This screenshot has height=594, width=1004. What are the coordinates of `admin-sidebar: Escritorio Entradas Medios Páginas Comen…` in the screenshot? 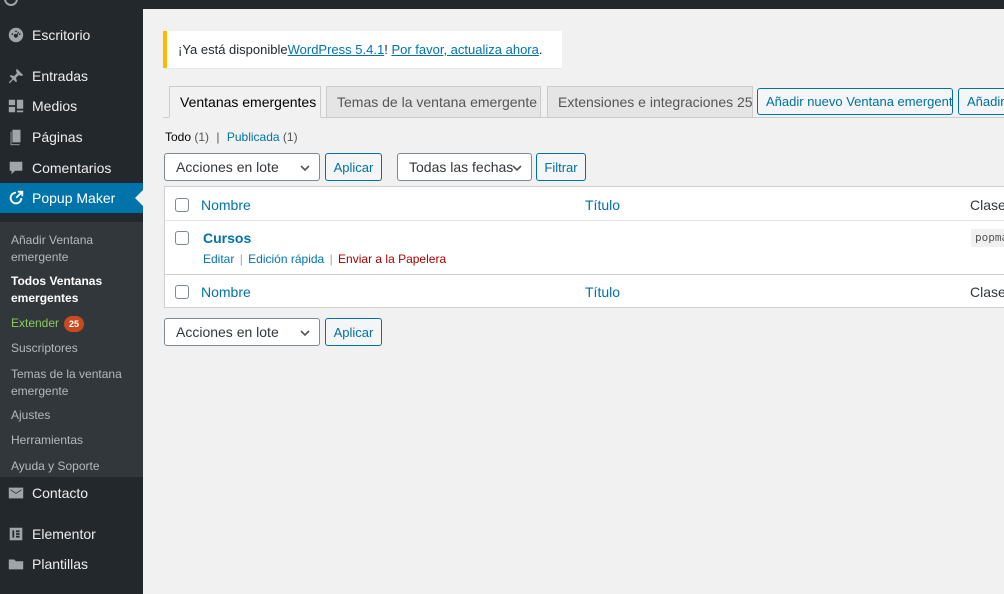 It's located at (71, 301).